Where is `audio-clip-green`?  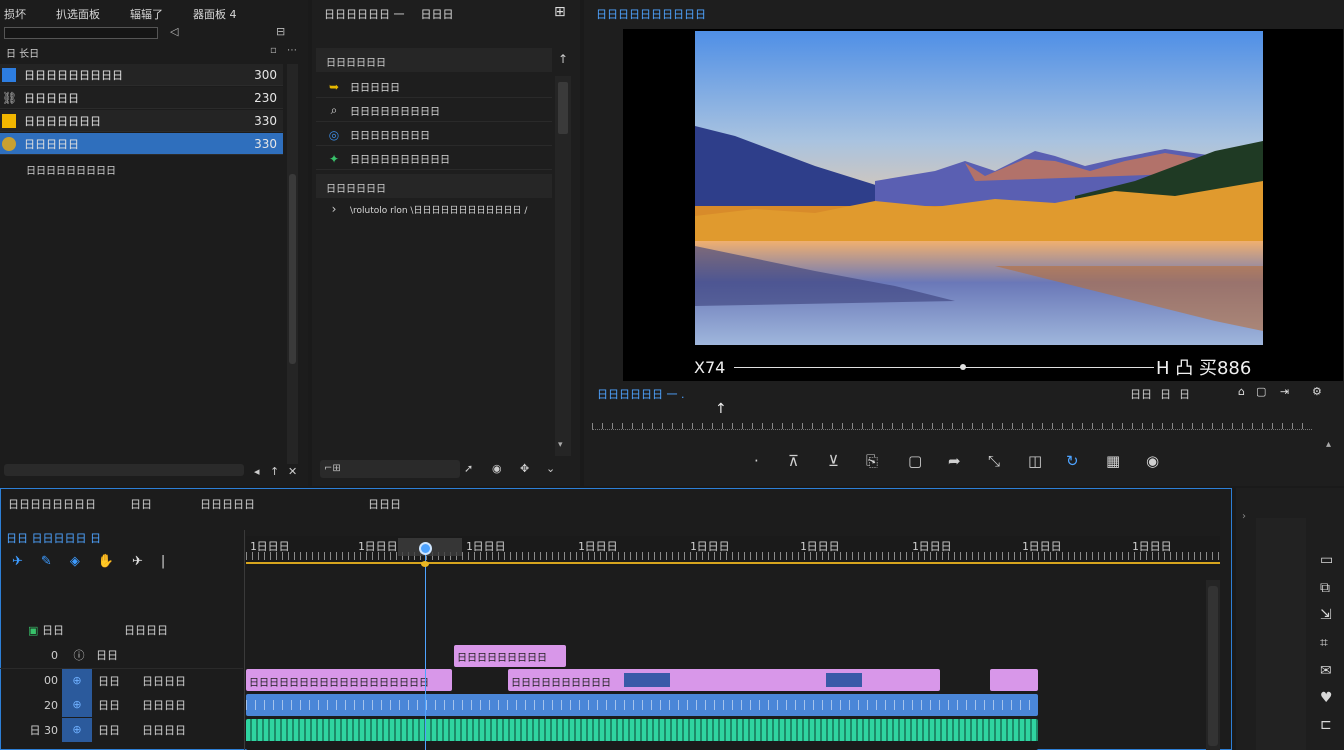 audio-clip-green is located at coordinates (642, 734).